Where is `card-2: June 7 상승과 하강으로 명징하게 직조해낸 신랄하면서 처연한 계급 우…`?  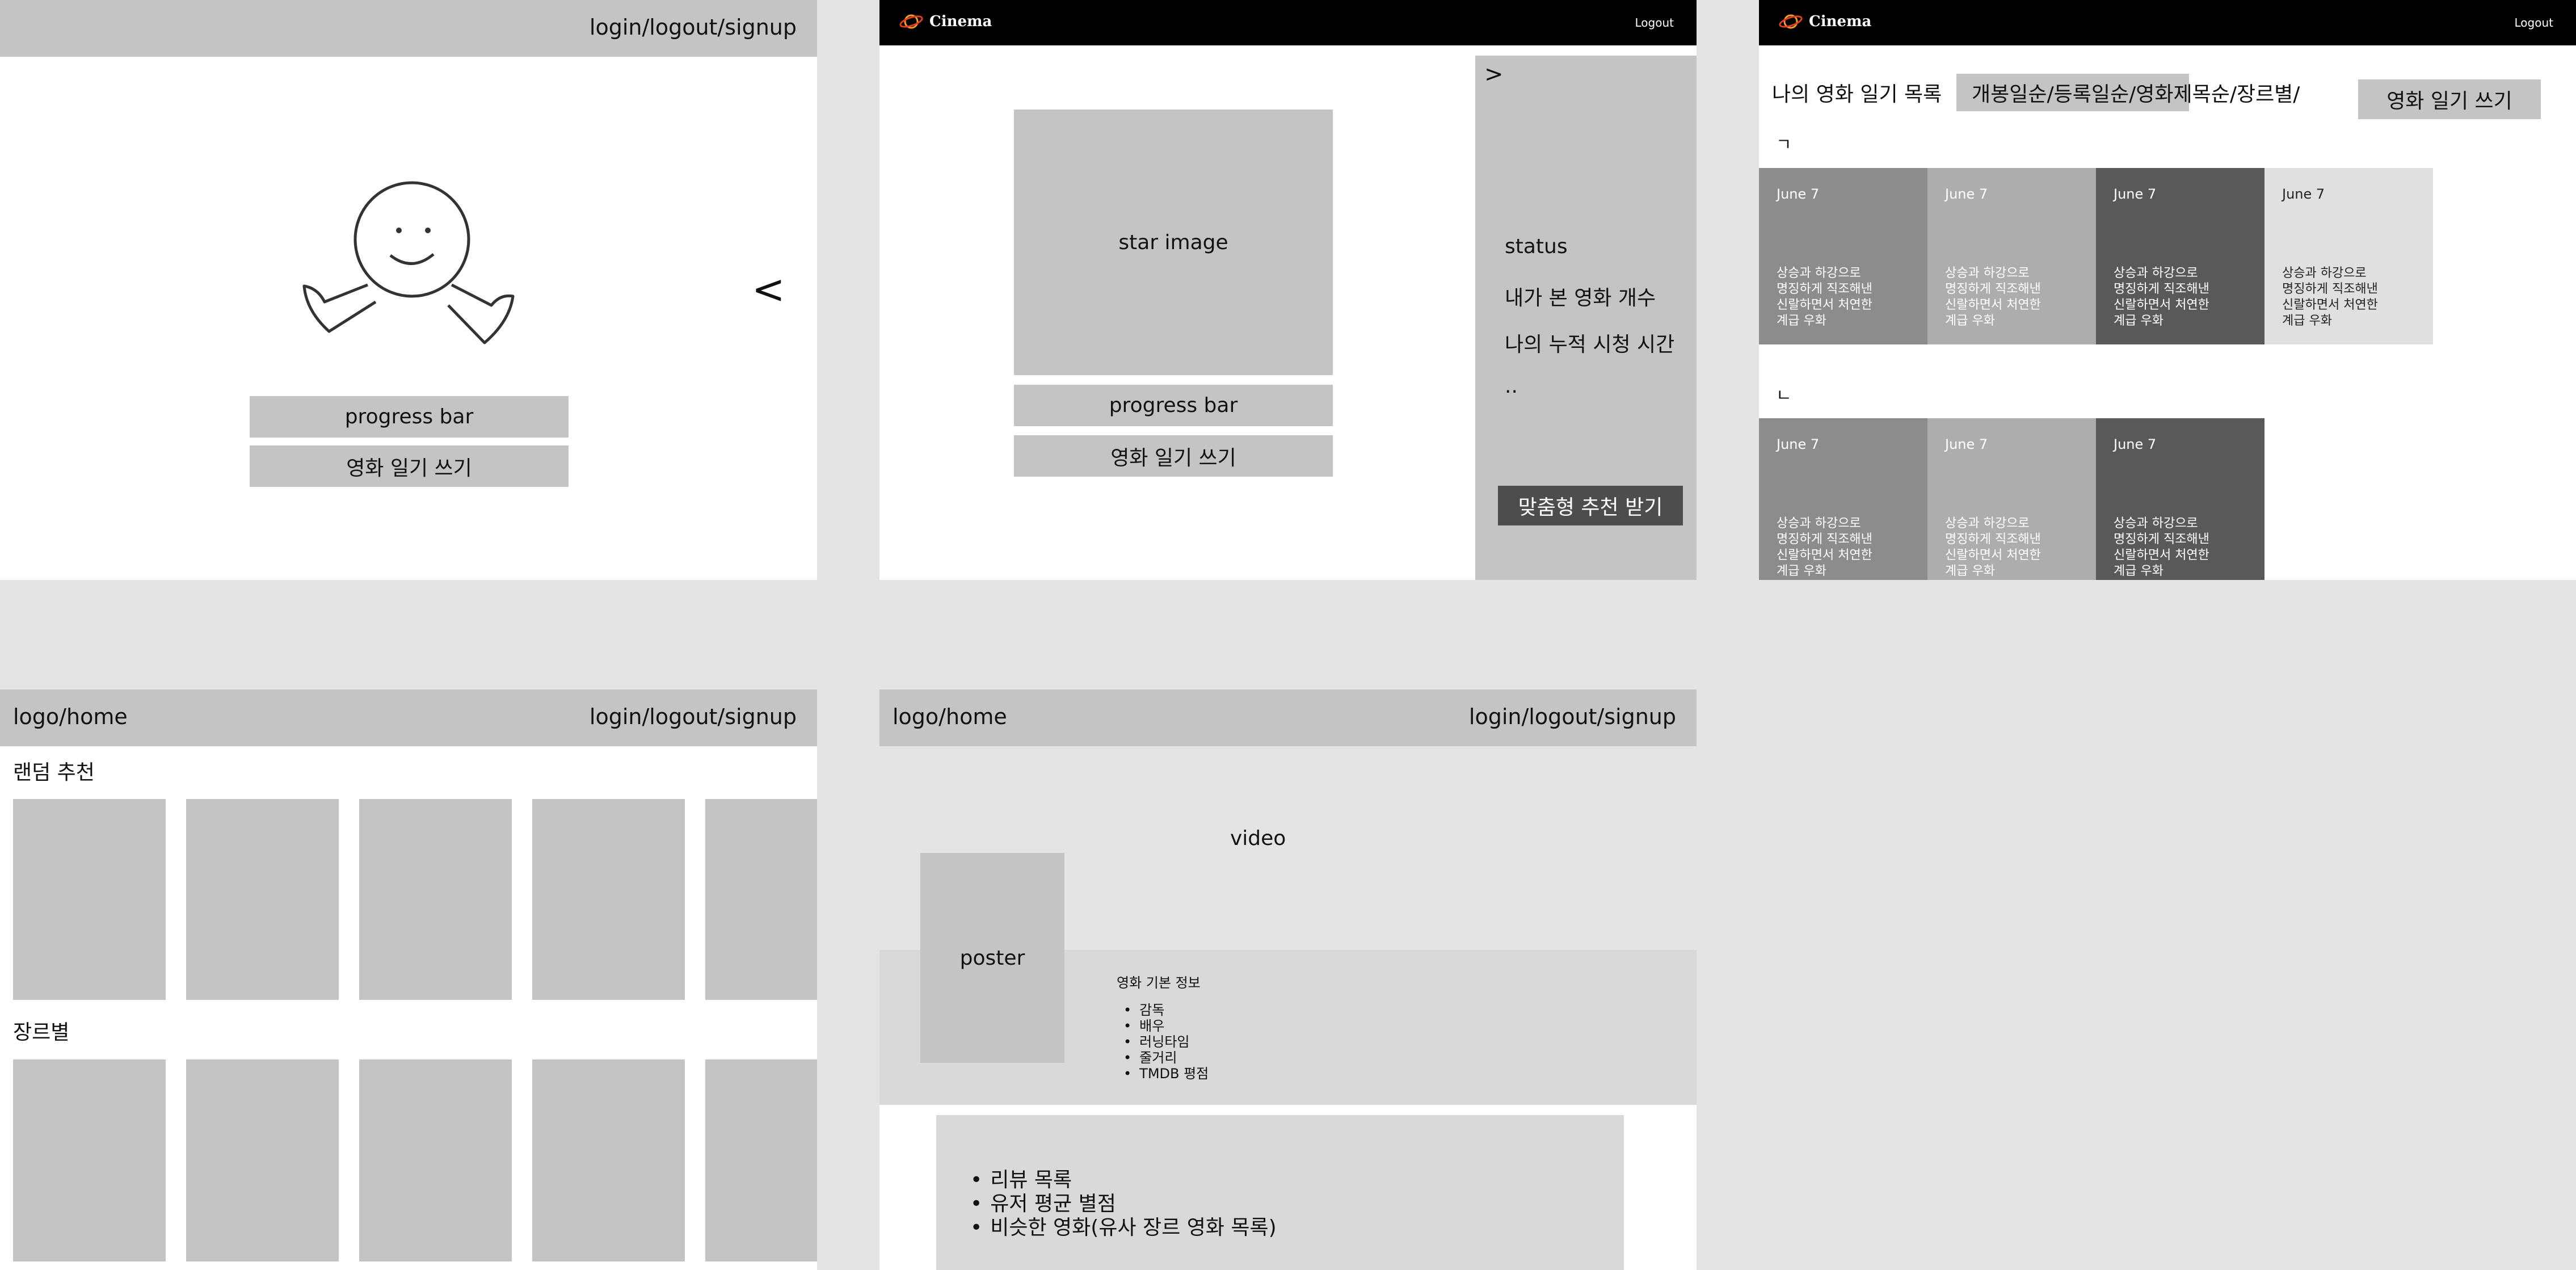
card-2: June 7 상승과 하강으로 명징하게 직조해낸 신랄하면서 처연한 계급 우… is located at coordinates (2180, 256).